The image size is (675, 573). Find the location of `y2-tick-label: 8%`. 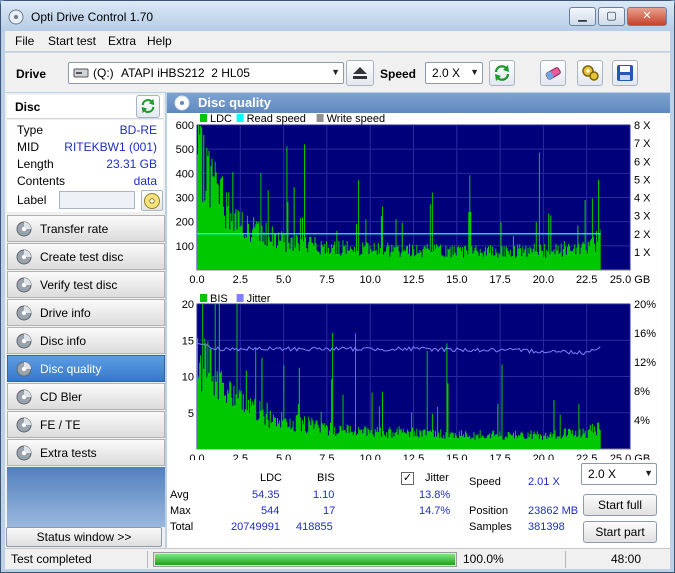

y2-tick-label: 8% is located at coordinates (642, 392).